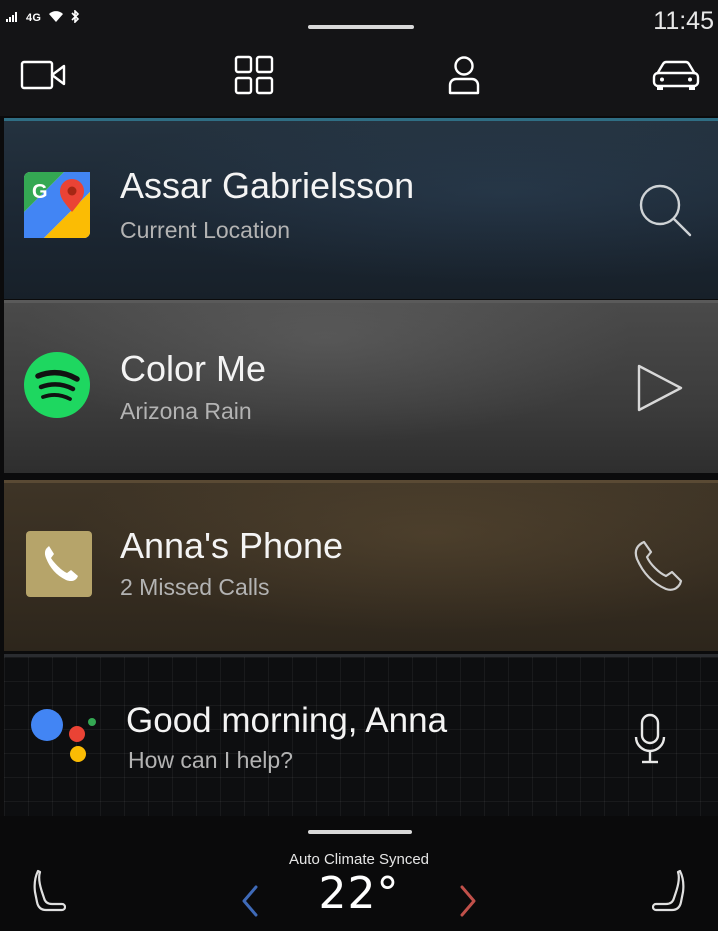 This screenshot has width=718, height=931. I want to click on top-navigation, so click(359, 81).